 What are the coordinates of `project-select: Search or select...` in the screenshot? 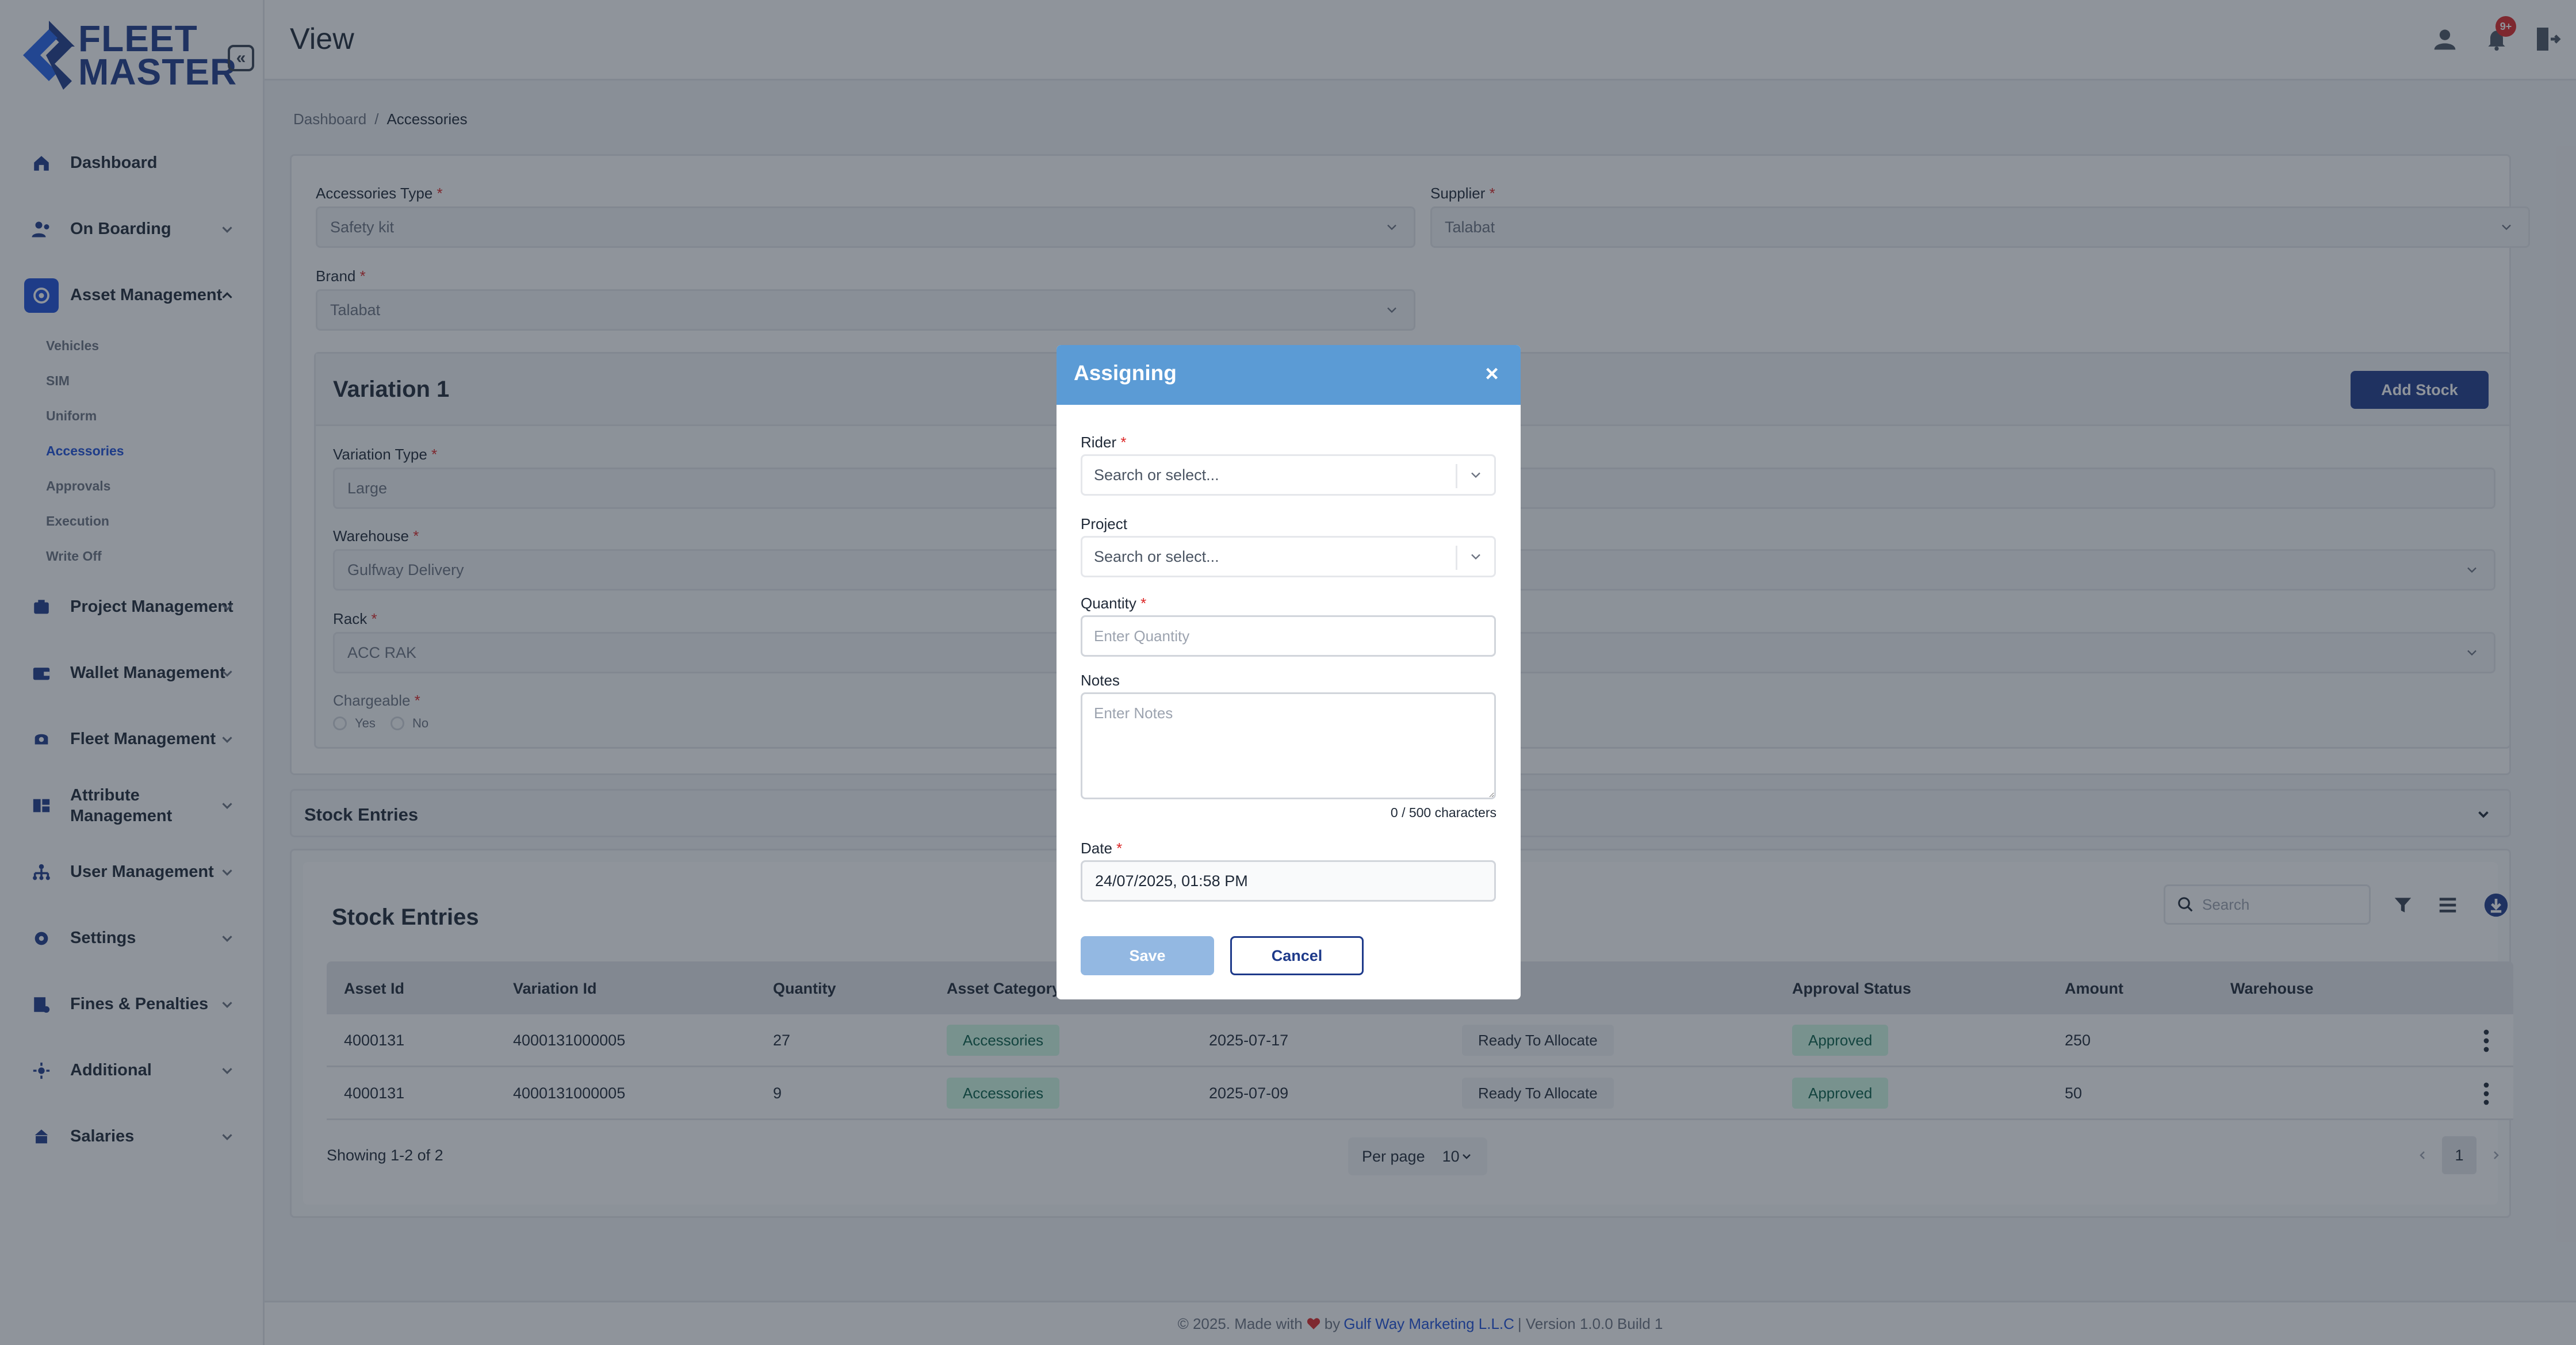 It's located at (1288, 556).